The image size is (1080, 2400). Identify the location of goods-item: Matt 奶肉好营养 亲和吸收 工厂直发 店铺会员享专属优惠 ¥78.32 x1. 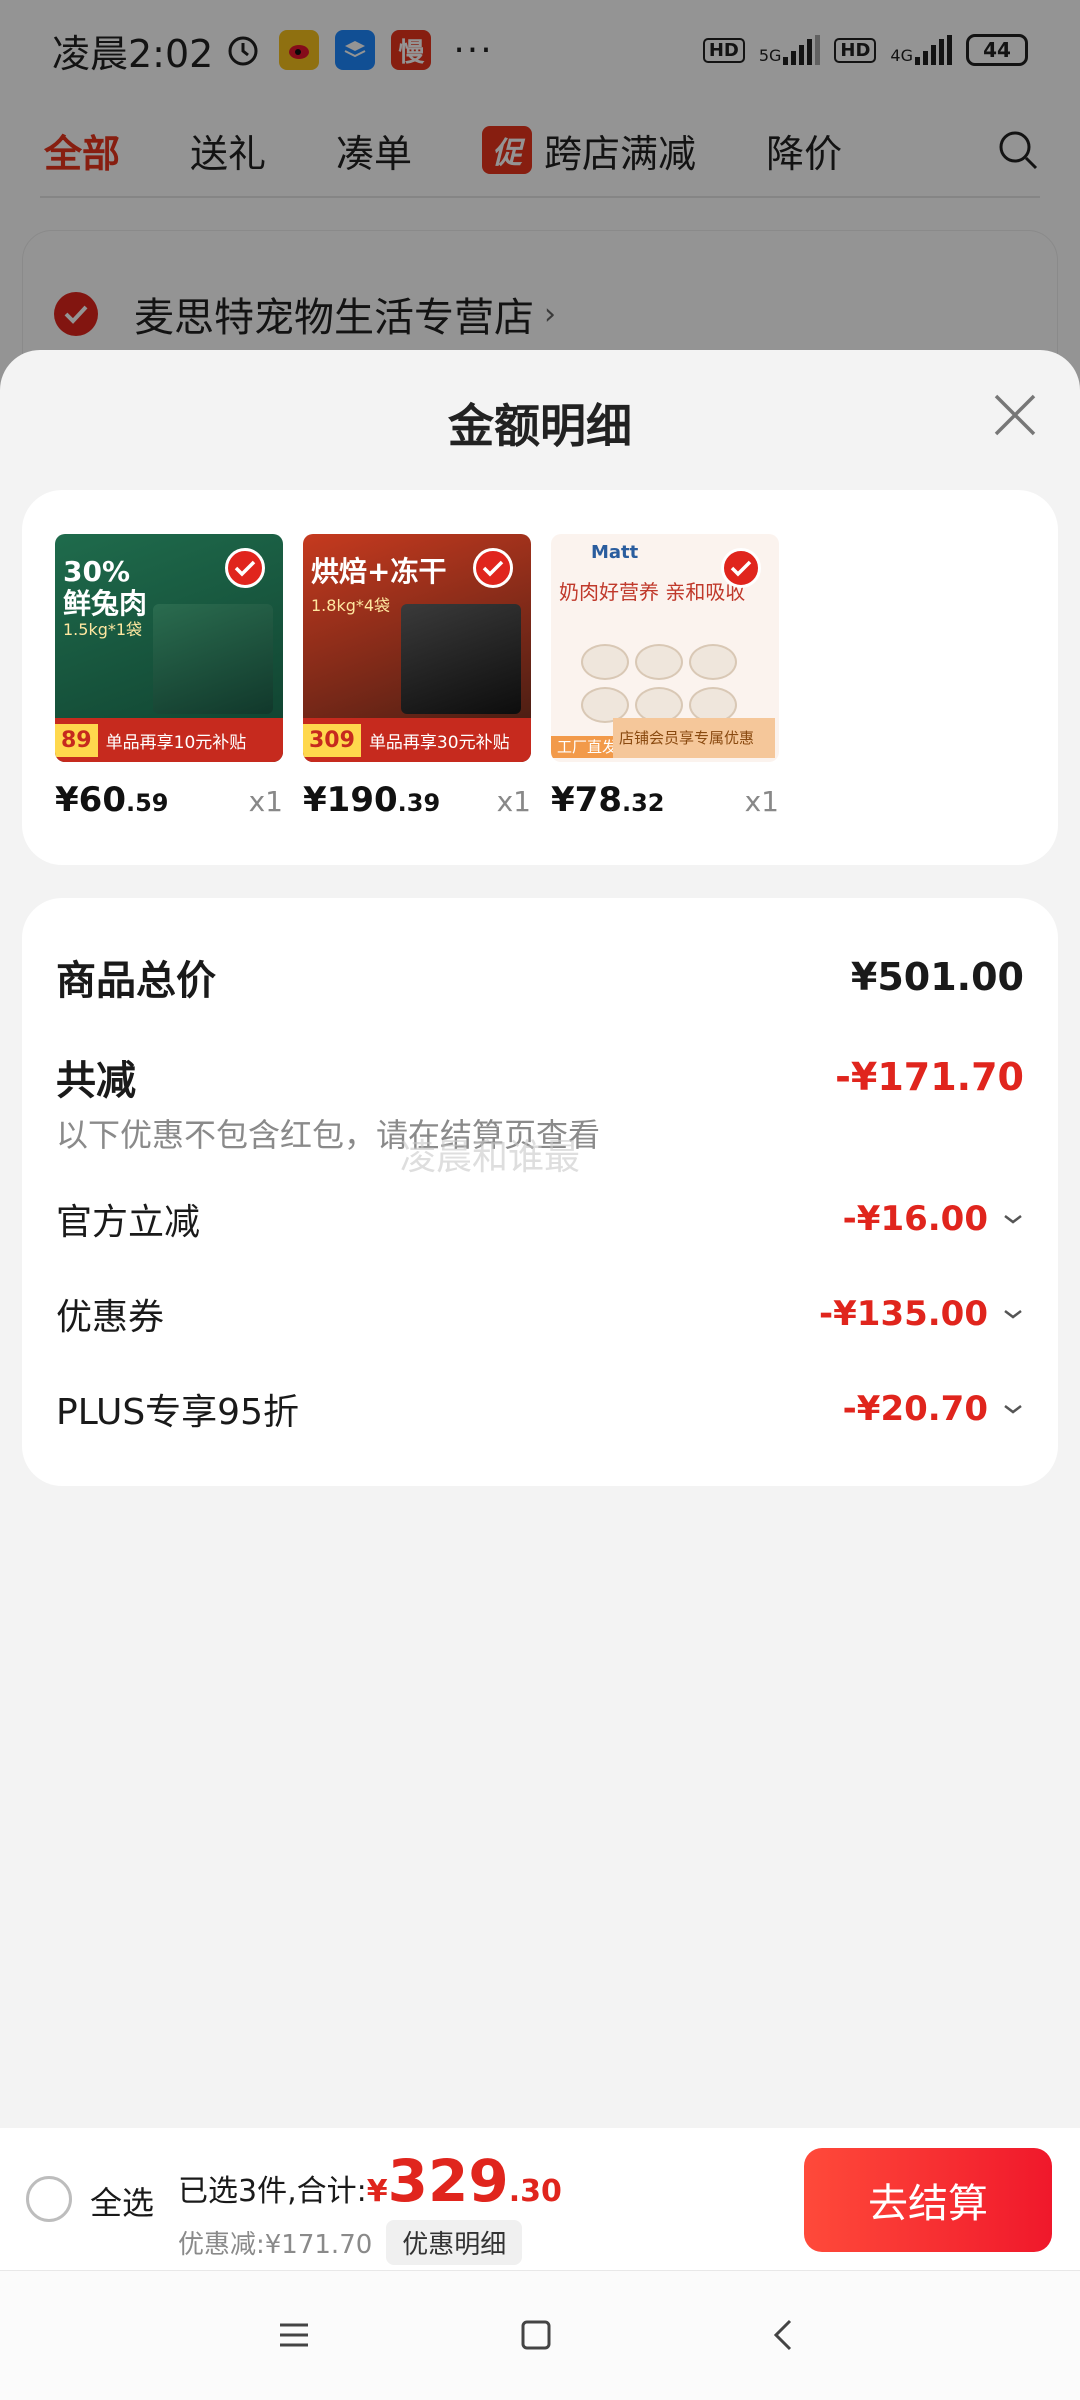
(665, 677).